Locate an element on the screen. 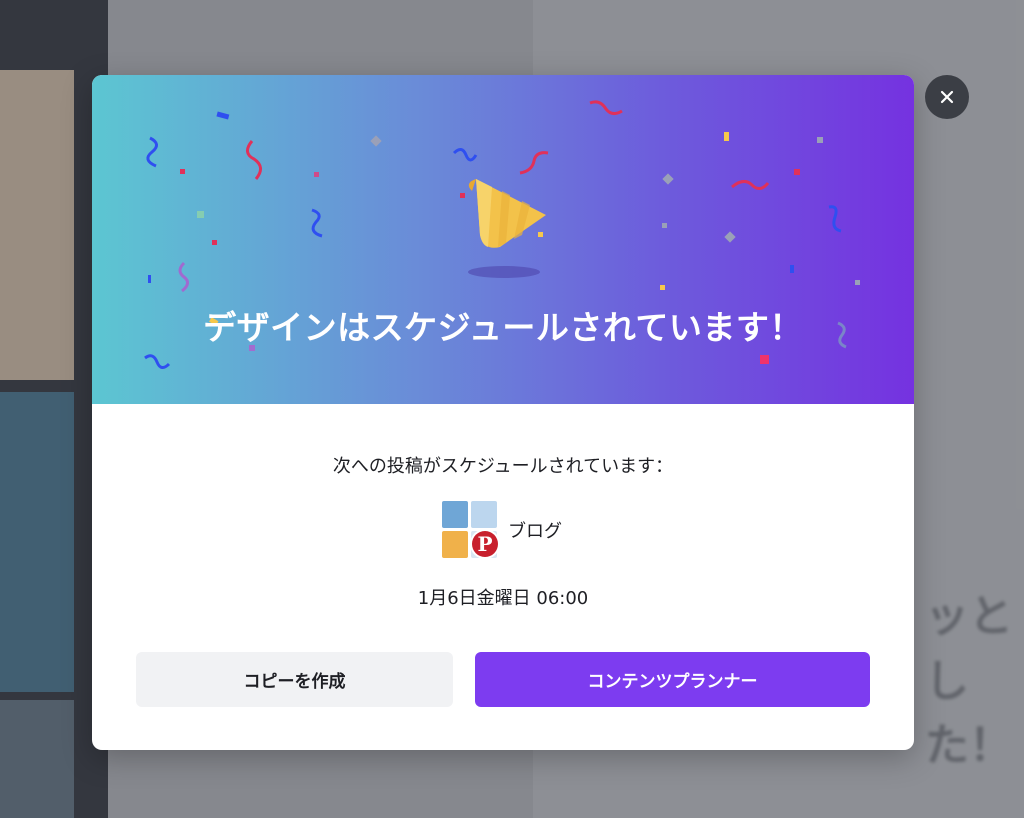  account-name: ブログ is located at coordinates (535, 531).